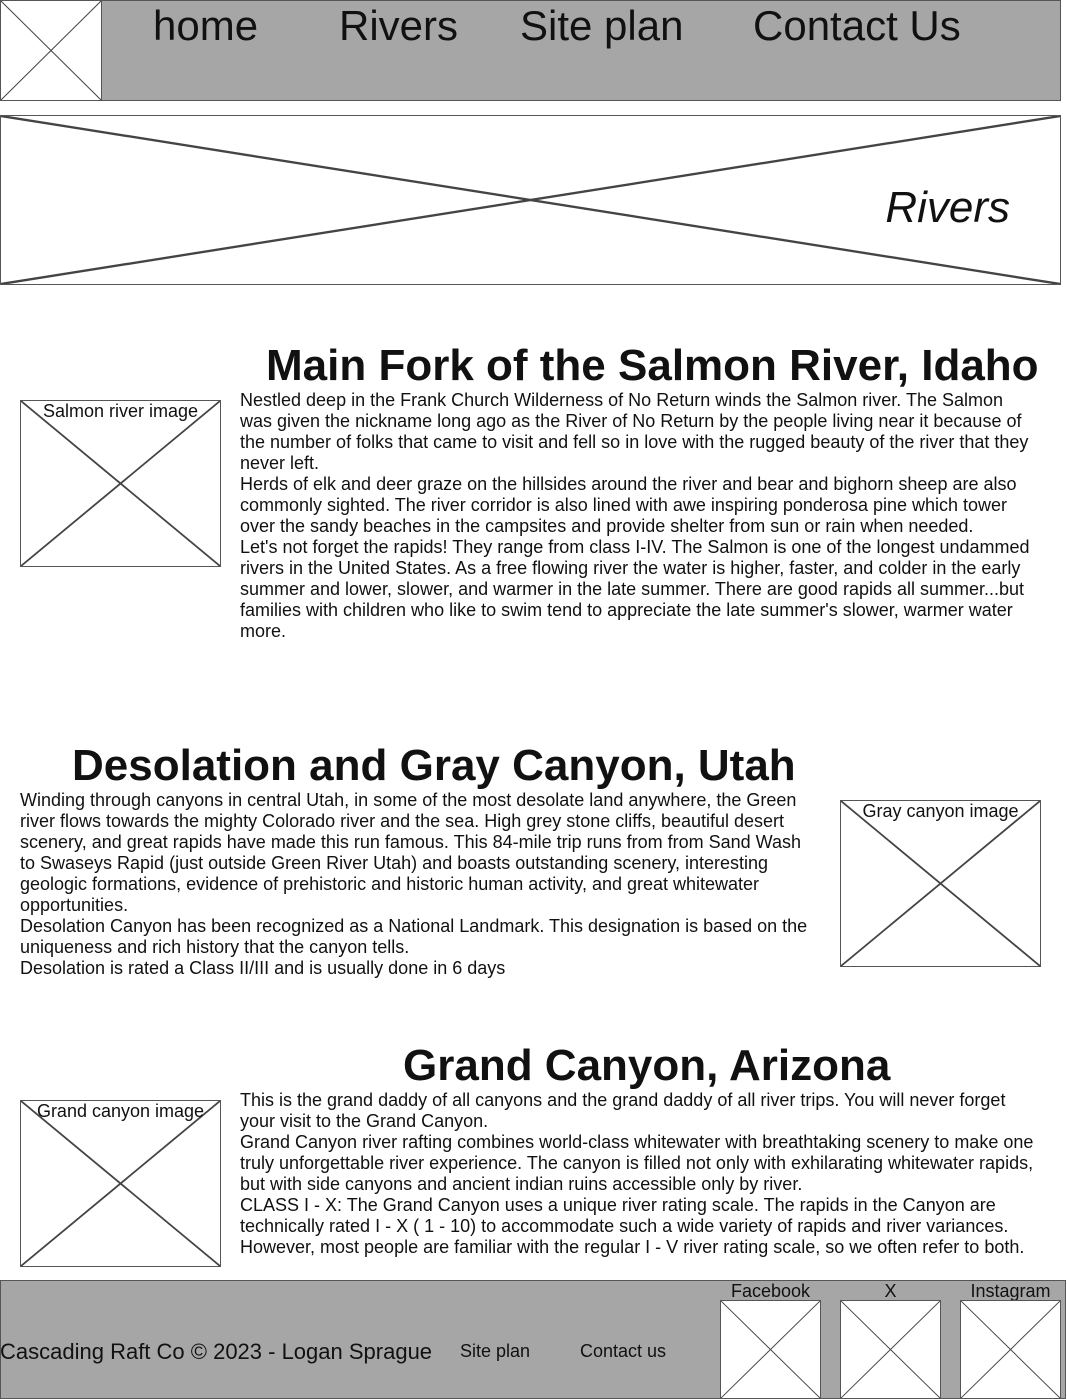 This screenshot has height=1399, width=1067. Describe the element at coordinates (940, 883) in the screenshot. I see `gray-canyon-image-placeholder: Gray canyon image` at that location.